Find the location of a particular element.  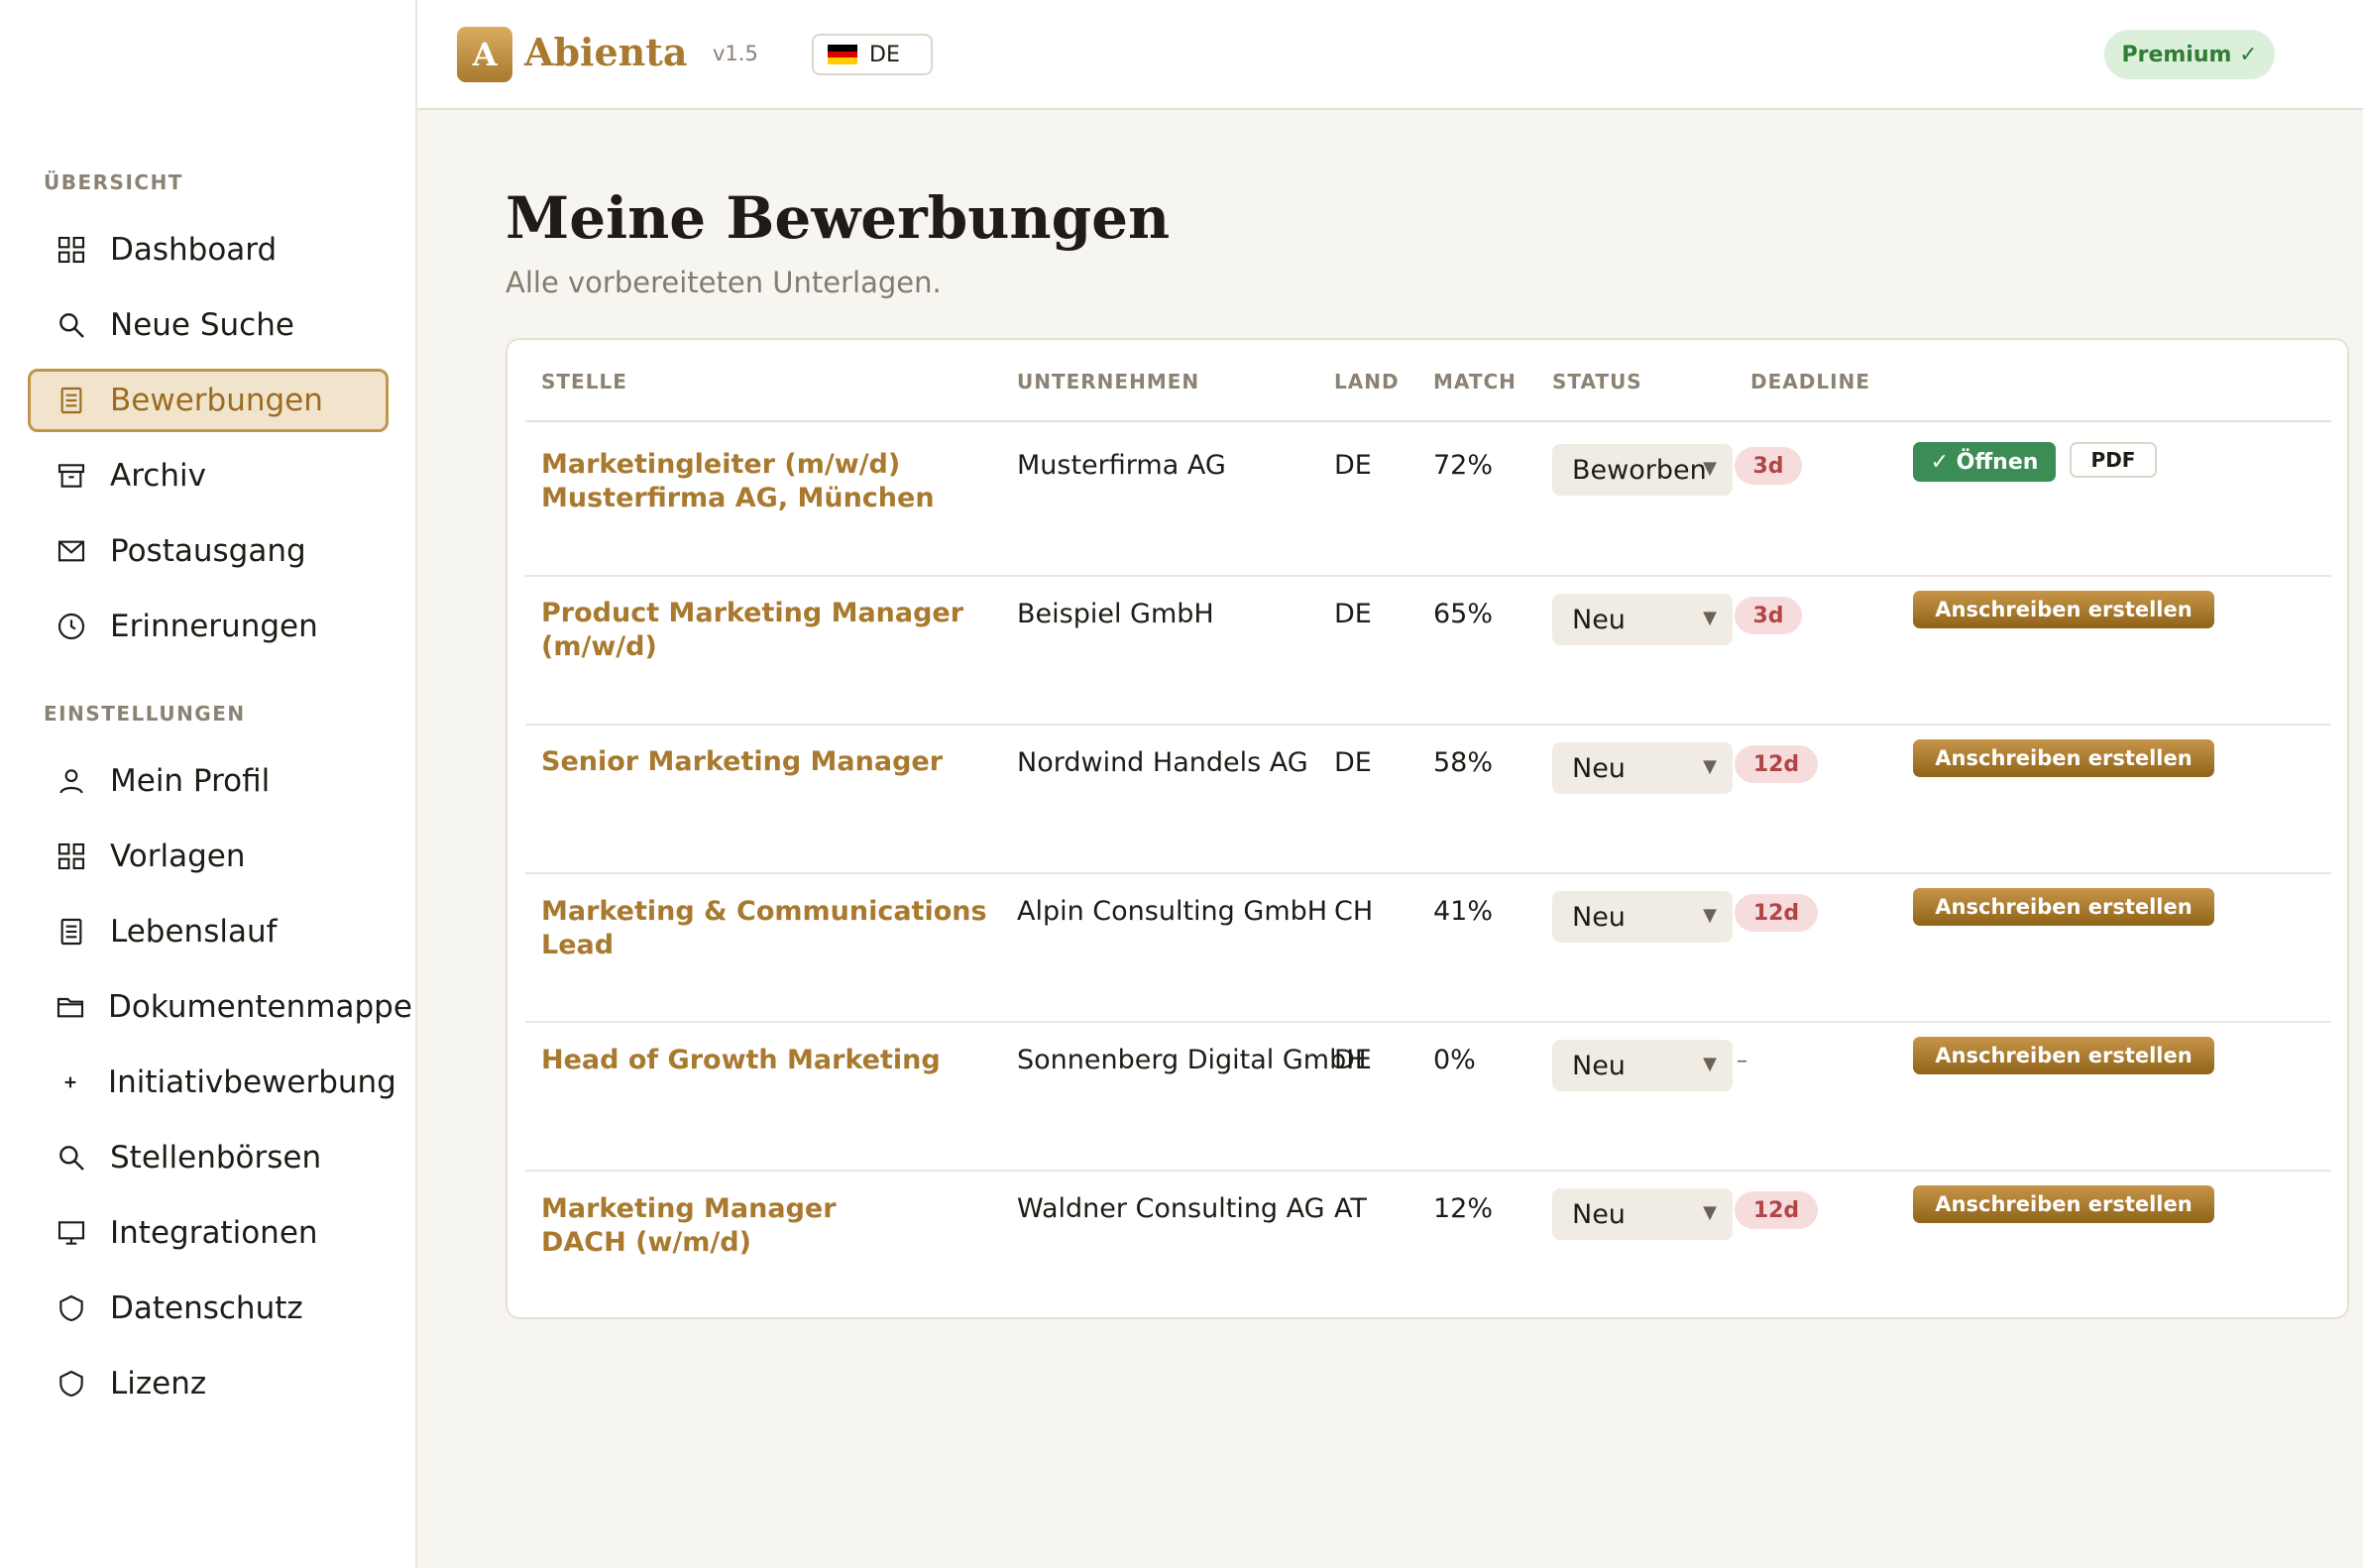

sidebar-item-bewerbungen: Bewerbungen is located at coordinates (208, 400).